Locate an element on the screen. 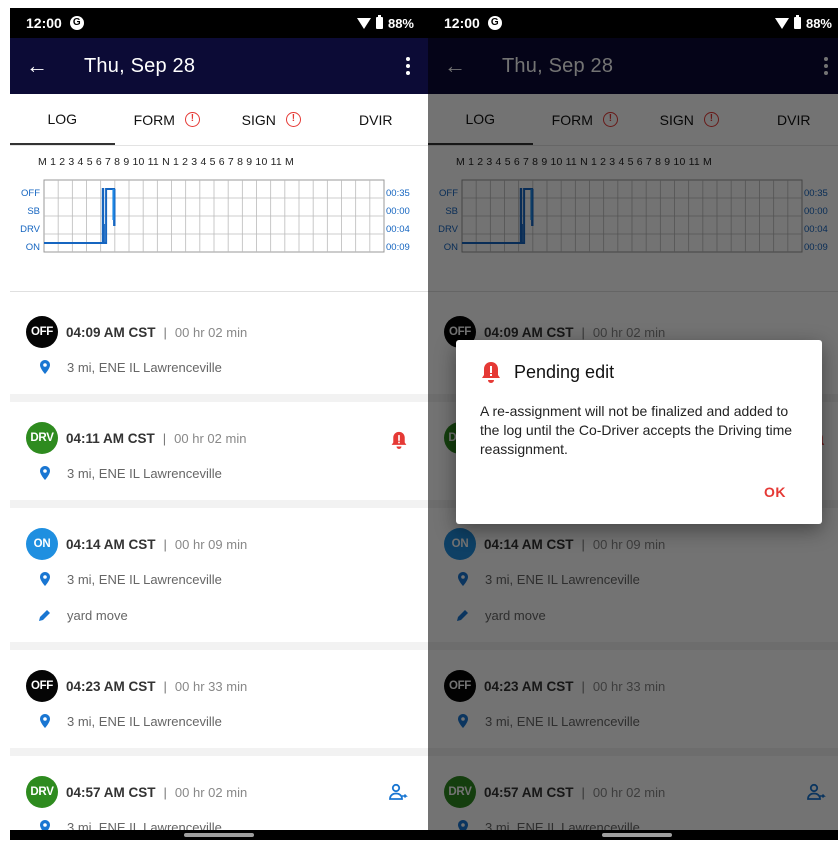 The width and height of the screenshot is (838, 842). page-title: Thu, Sep 28 is located at coordinates (140, 65).